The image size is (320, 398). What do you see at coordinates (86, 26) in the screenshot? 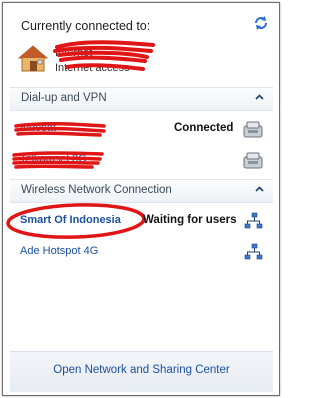
I see `currently-connected-title: Currently connected to:` at bounding box center [86, 26].